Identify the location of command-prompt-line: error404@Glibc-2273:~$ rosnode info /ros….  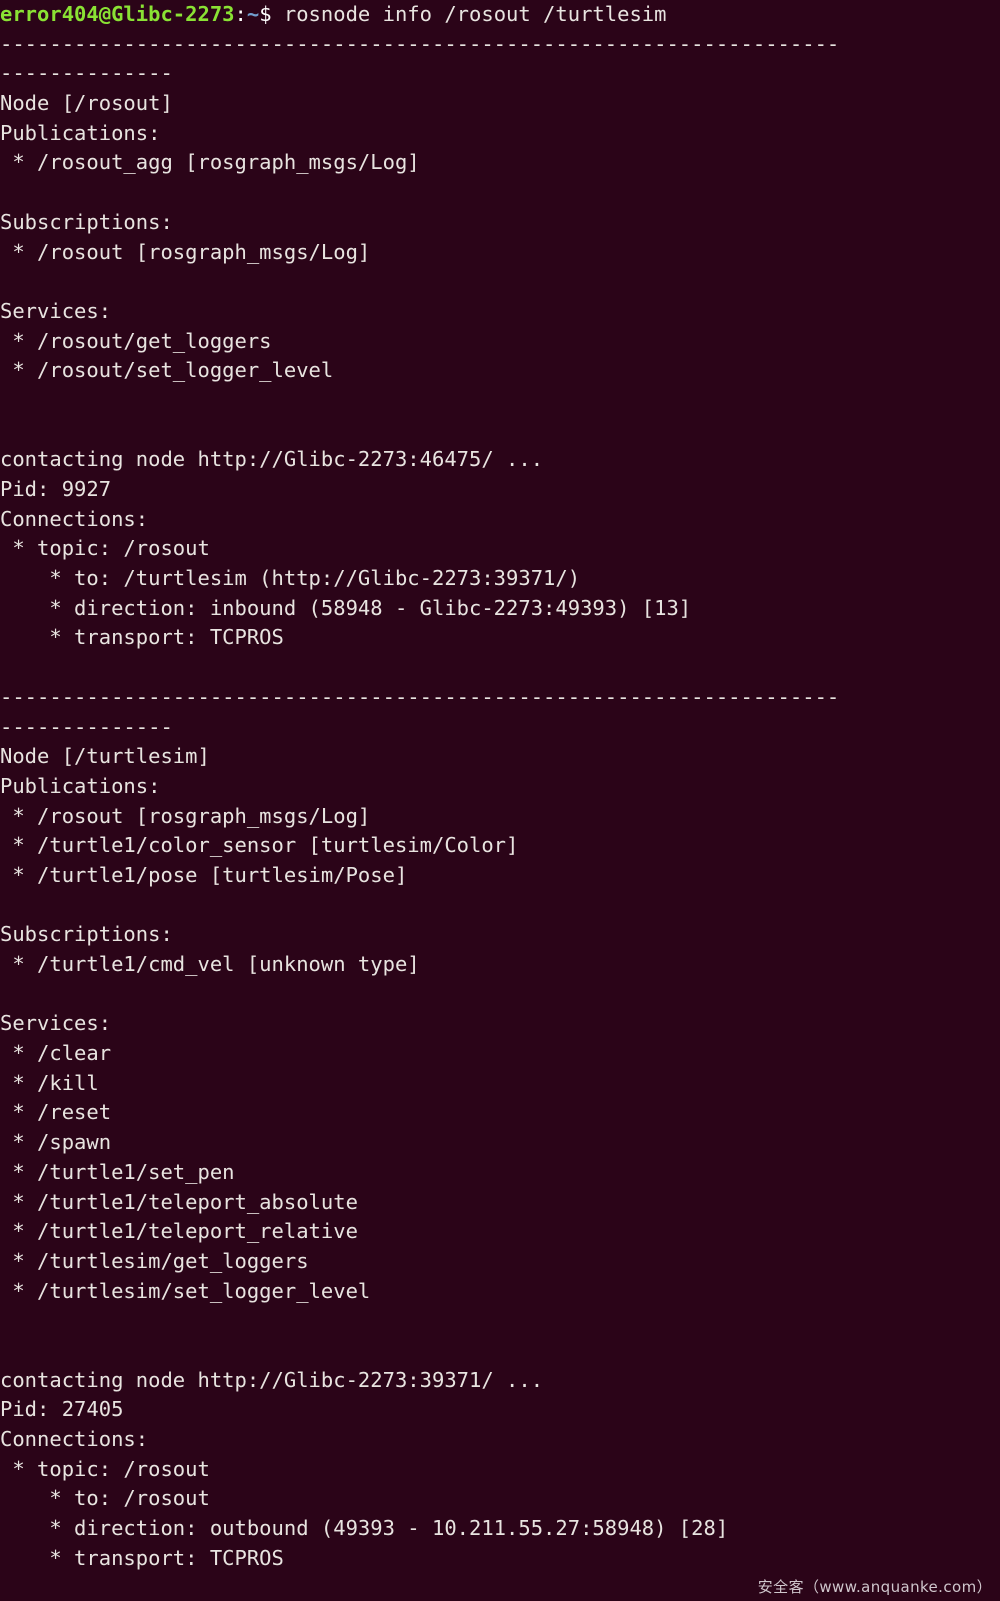
(500, 15).